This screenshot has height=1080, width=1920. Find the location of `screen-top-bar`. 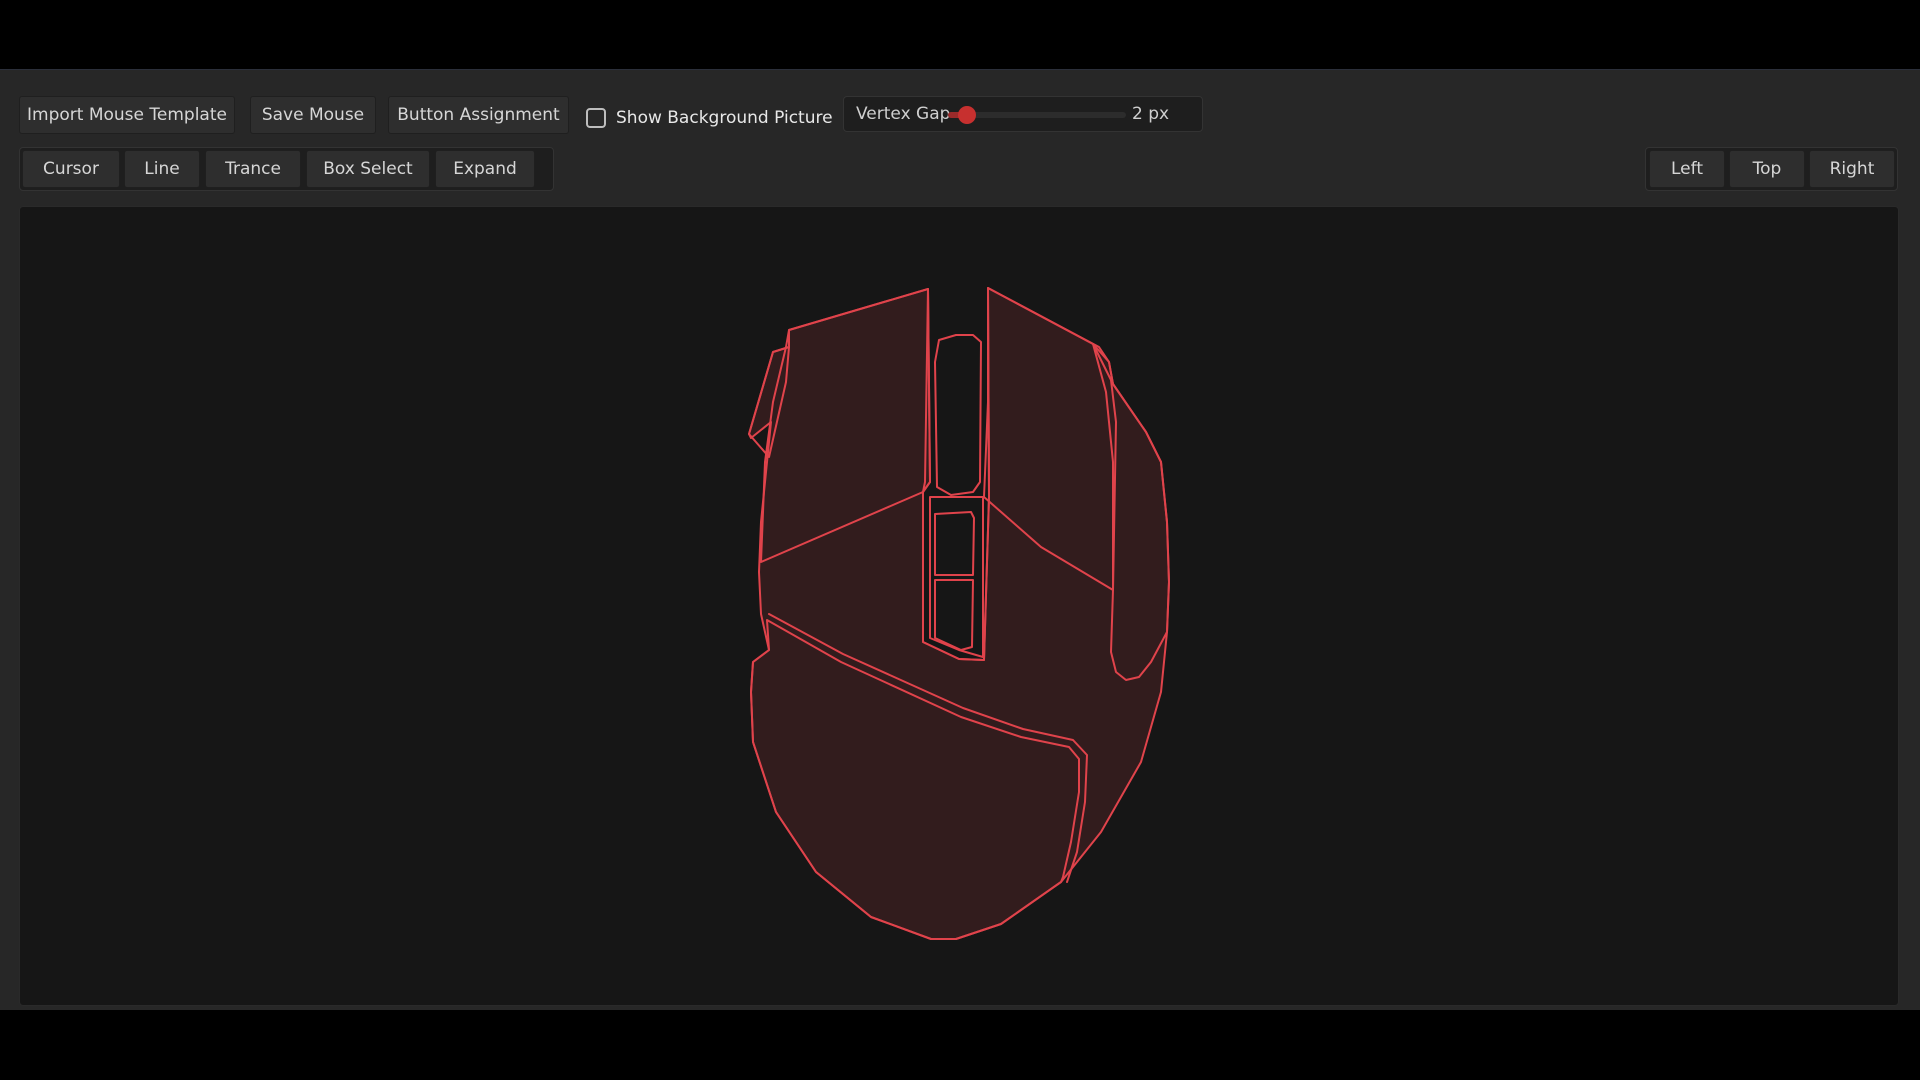

screen-top-bar is located at coordinates (960, 34).